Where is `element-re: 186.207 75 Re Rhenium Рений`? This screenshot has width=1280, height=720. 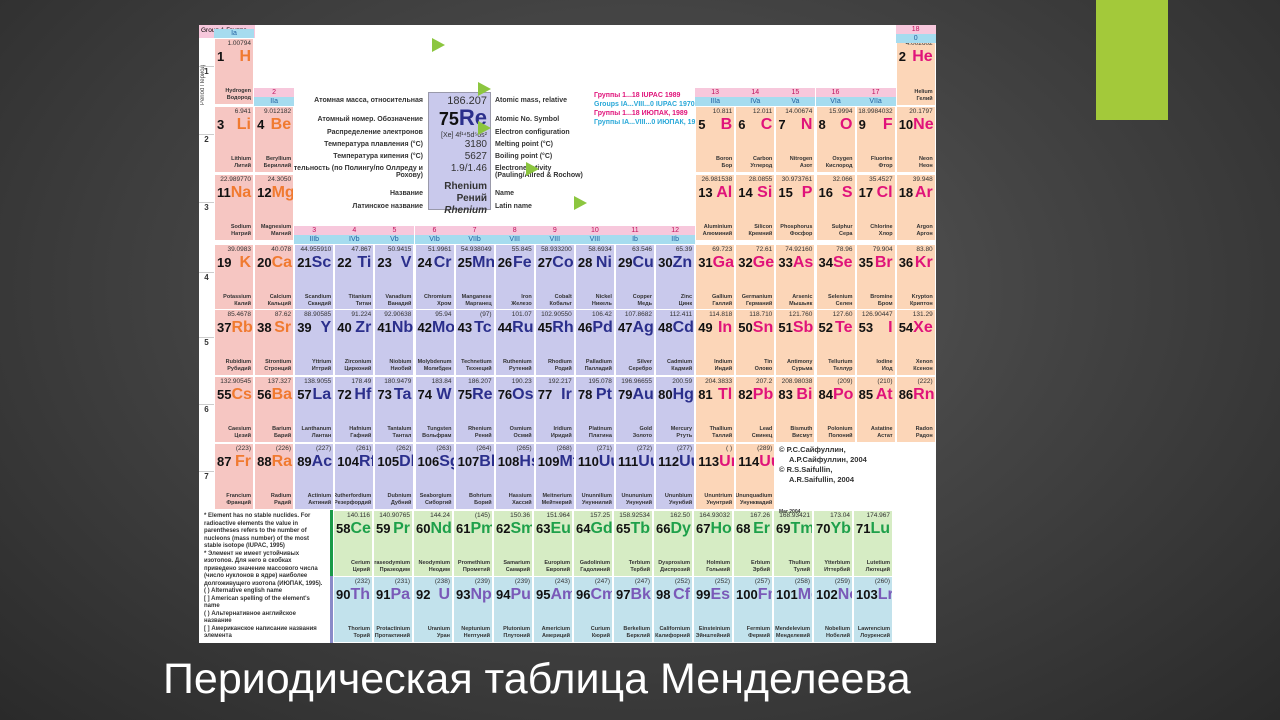
element-re: 186.207 75 Re Rhenium Рений is located at coordinates (474, 409).